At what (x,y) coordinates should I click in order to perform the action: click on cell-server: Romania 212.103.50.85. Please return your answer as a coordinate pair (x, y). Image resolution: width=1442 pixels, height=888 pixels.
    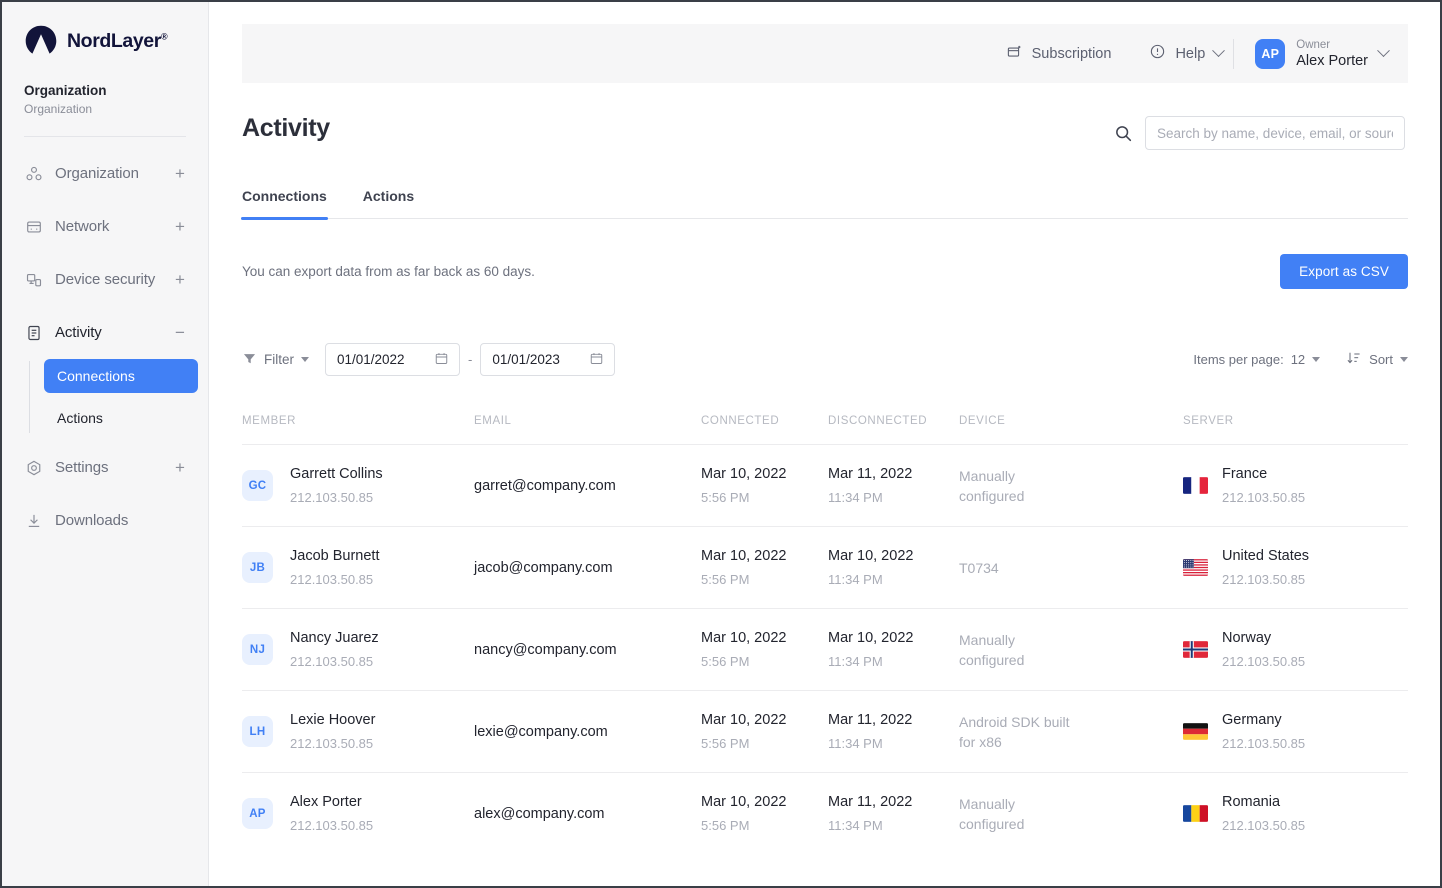
    Looking at the image, I should click on (1295, 813).